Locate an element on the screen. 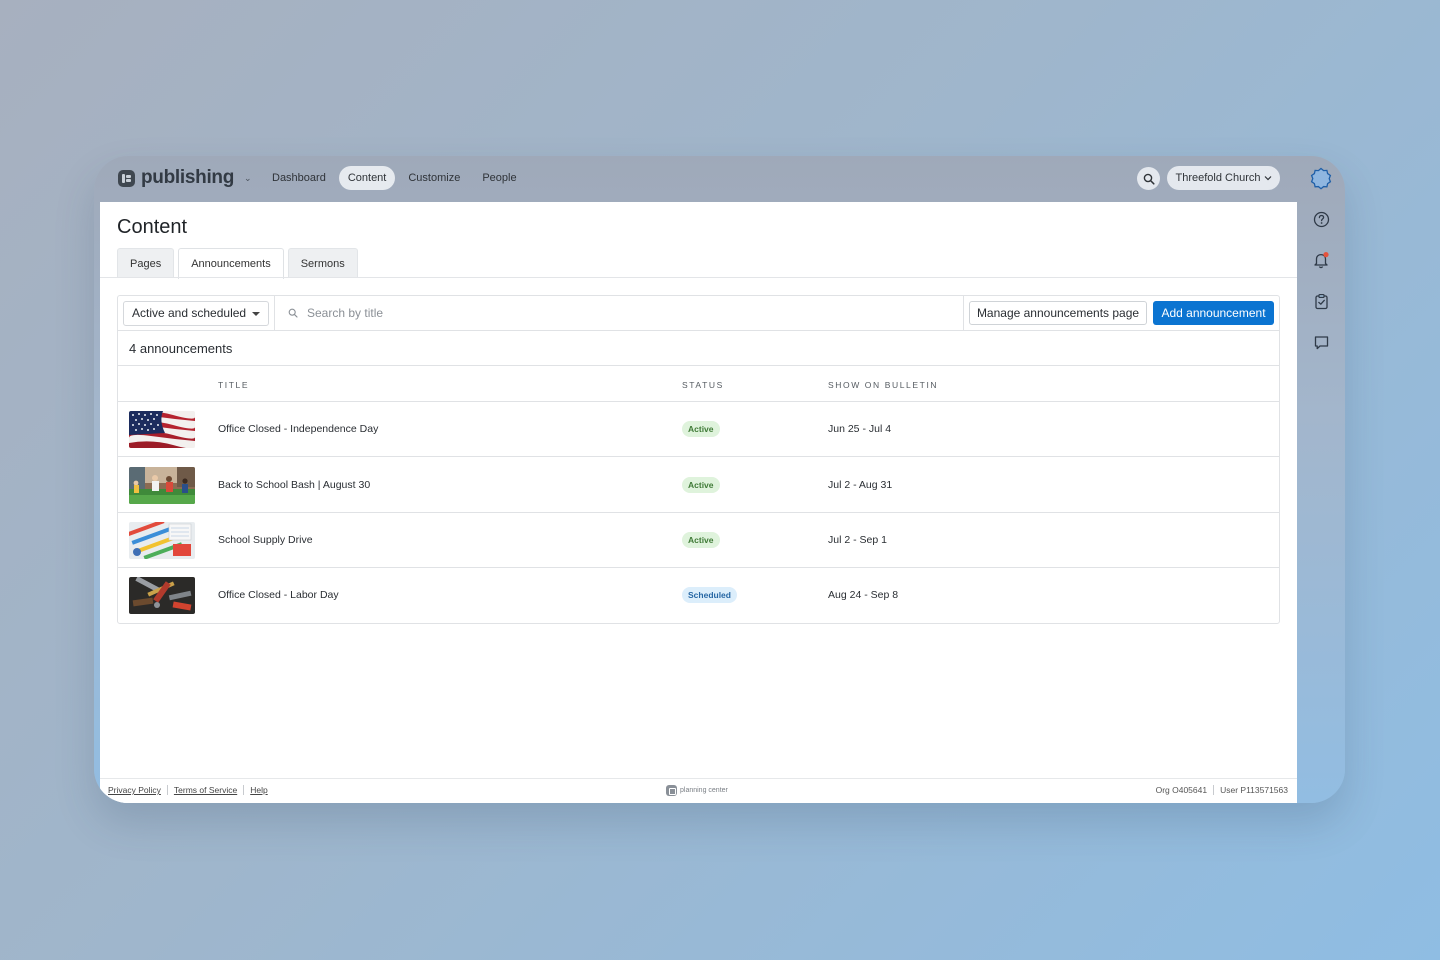  profile-button is located at coordinates (1321, 179).